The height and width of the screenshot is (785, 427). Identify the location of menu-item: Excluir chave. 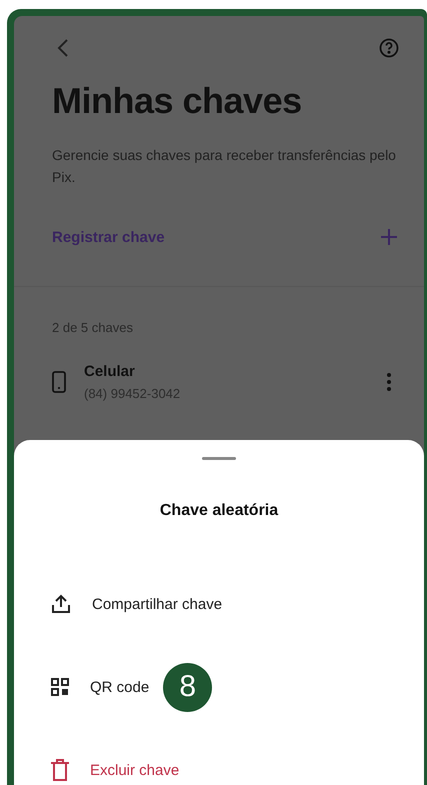
(115, 770).